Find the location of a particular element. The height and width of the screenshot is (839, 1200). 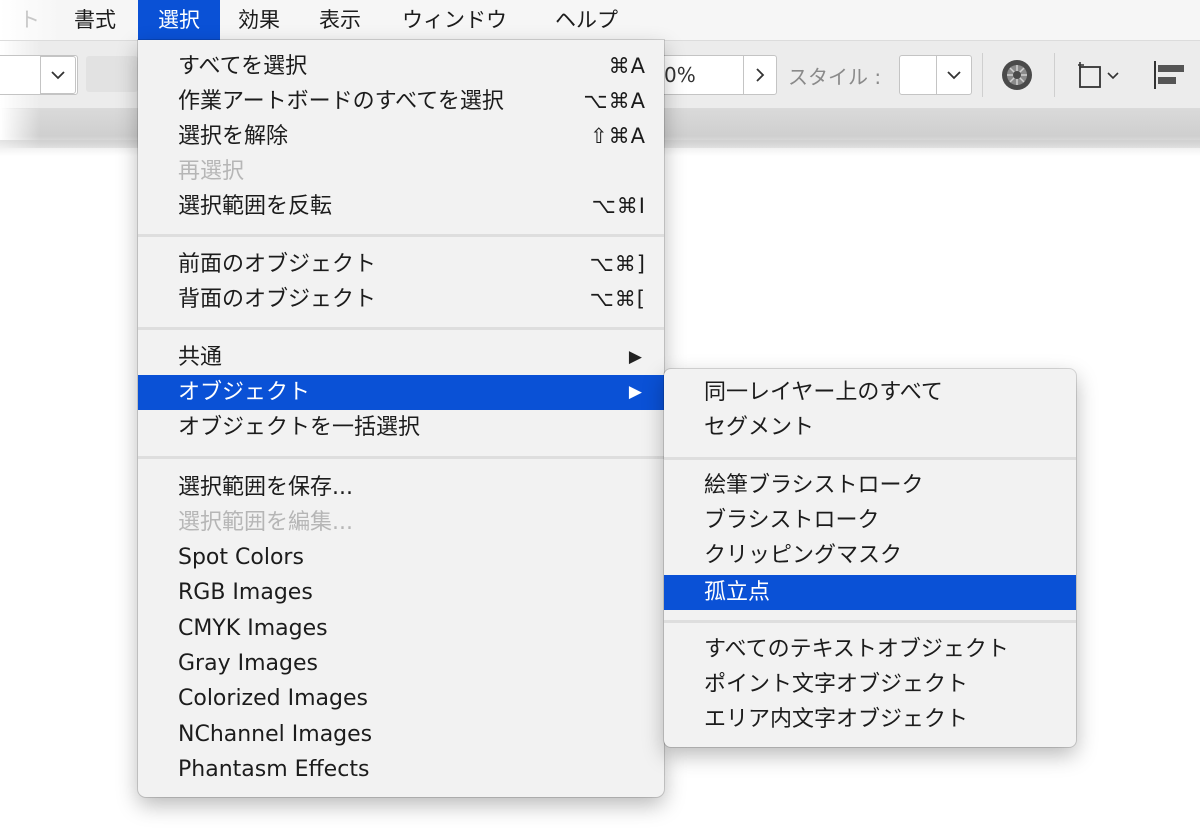

submenu-item-blob-brush-strokes: 絵筆ブラシストローク is located at coordinates (870, 485).